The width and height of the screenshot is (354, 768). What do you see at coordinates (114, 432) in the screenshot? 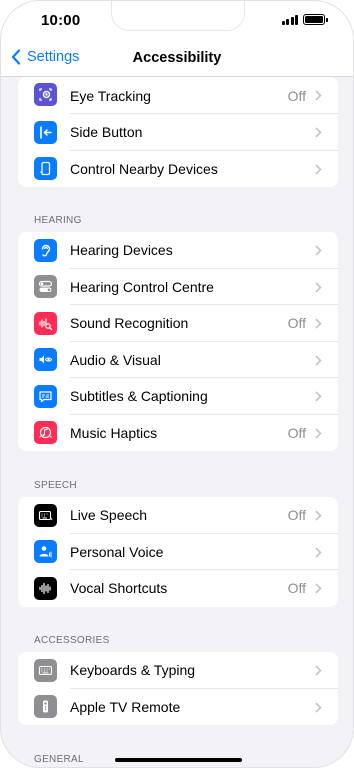
I see `row-label: Music Haptics` at bounding box center [114, 432].